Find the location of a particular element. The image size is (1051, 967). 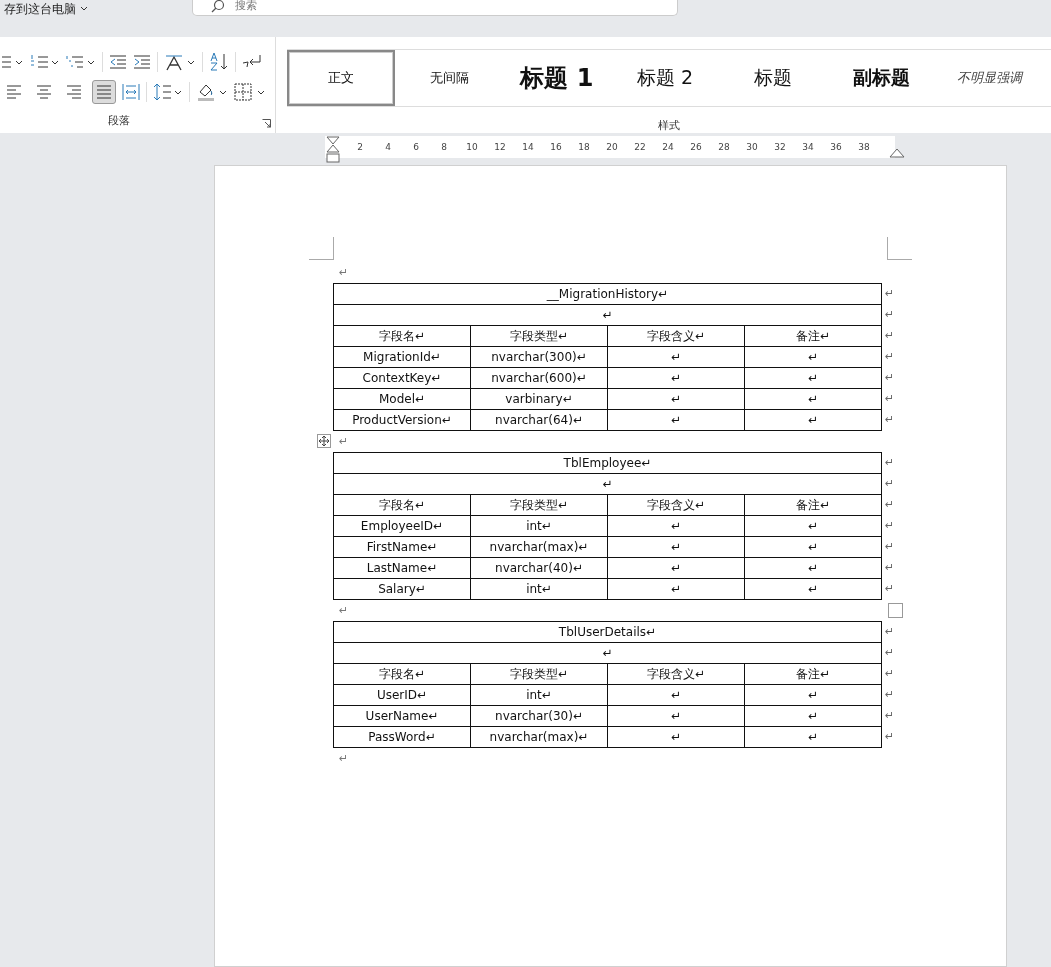

table-cell: 字段类型↵ is located at coordinates (539, 674).